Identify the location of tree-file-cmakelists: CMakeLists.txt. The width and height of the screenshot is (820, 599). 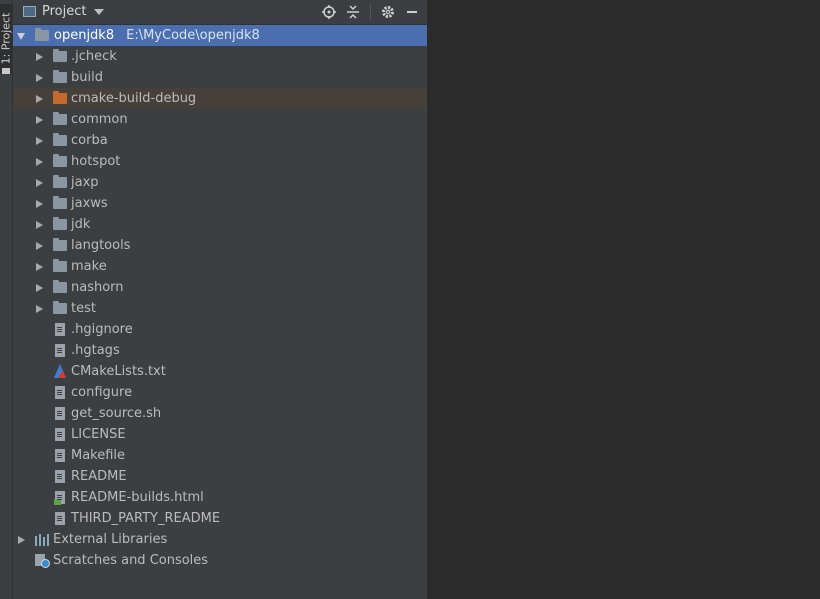
(220, 371).